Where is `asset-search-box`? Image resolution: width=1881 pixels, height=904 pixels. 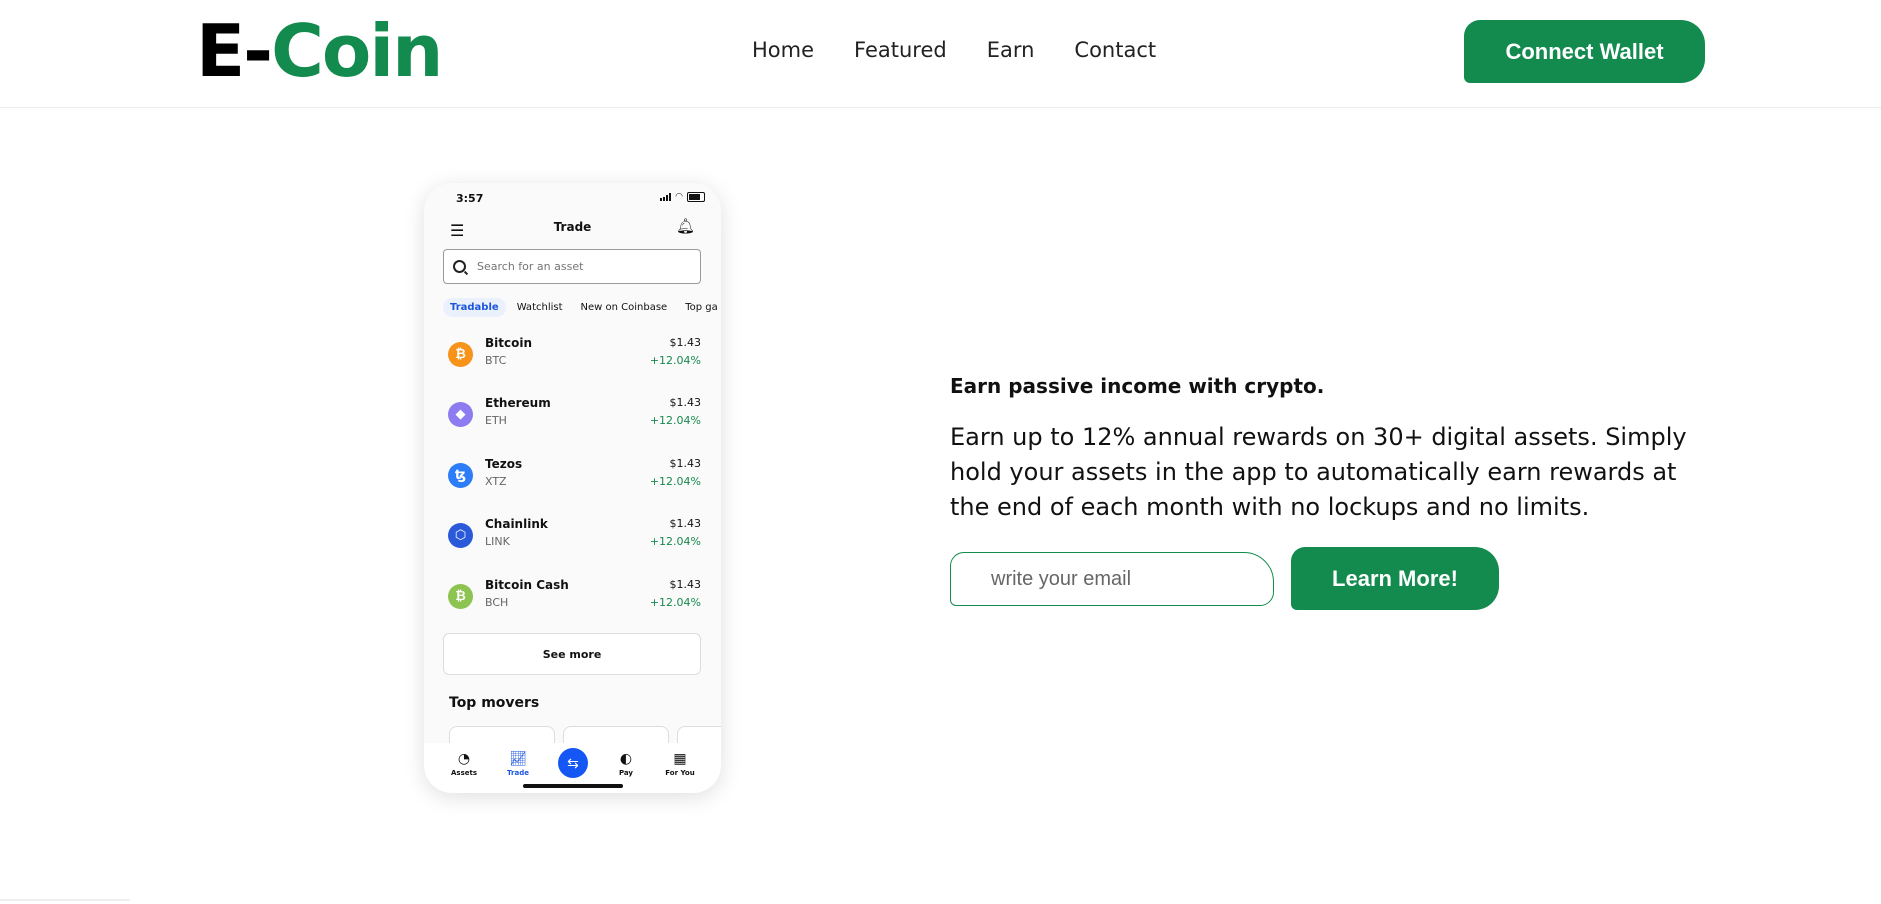 asset-search-box is located at coordinates (572, 266).